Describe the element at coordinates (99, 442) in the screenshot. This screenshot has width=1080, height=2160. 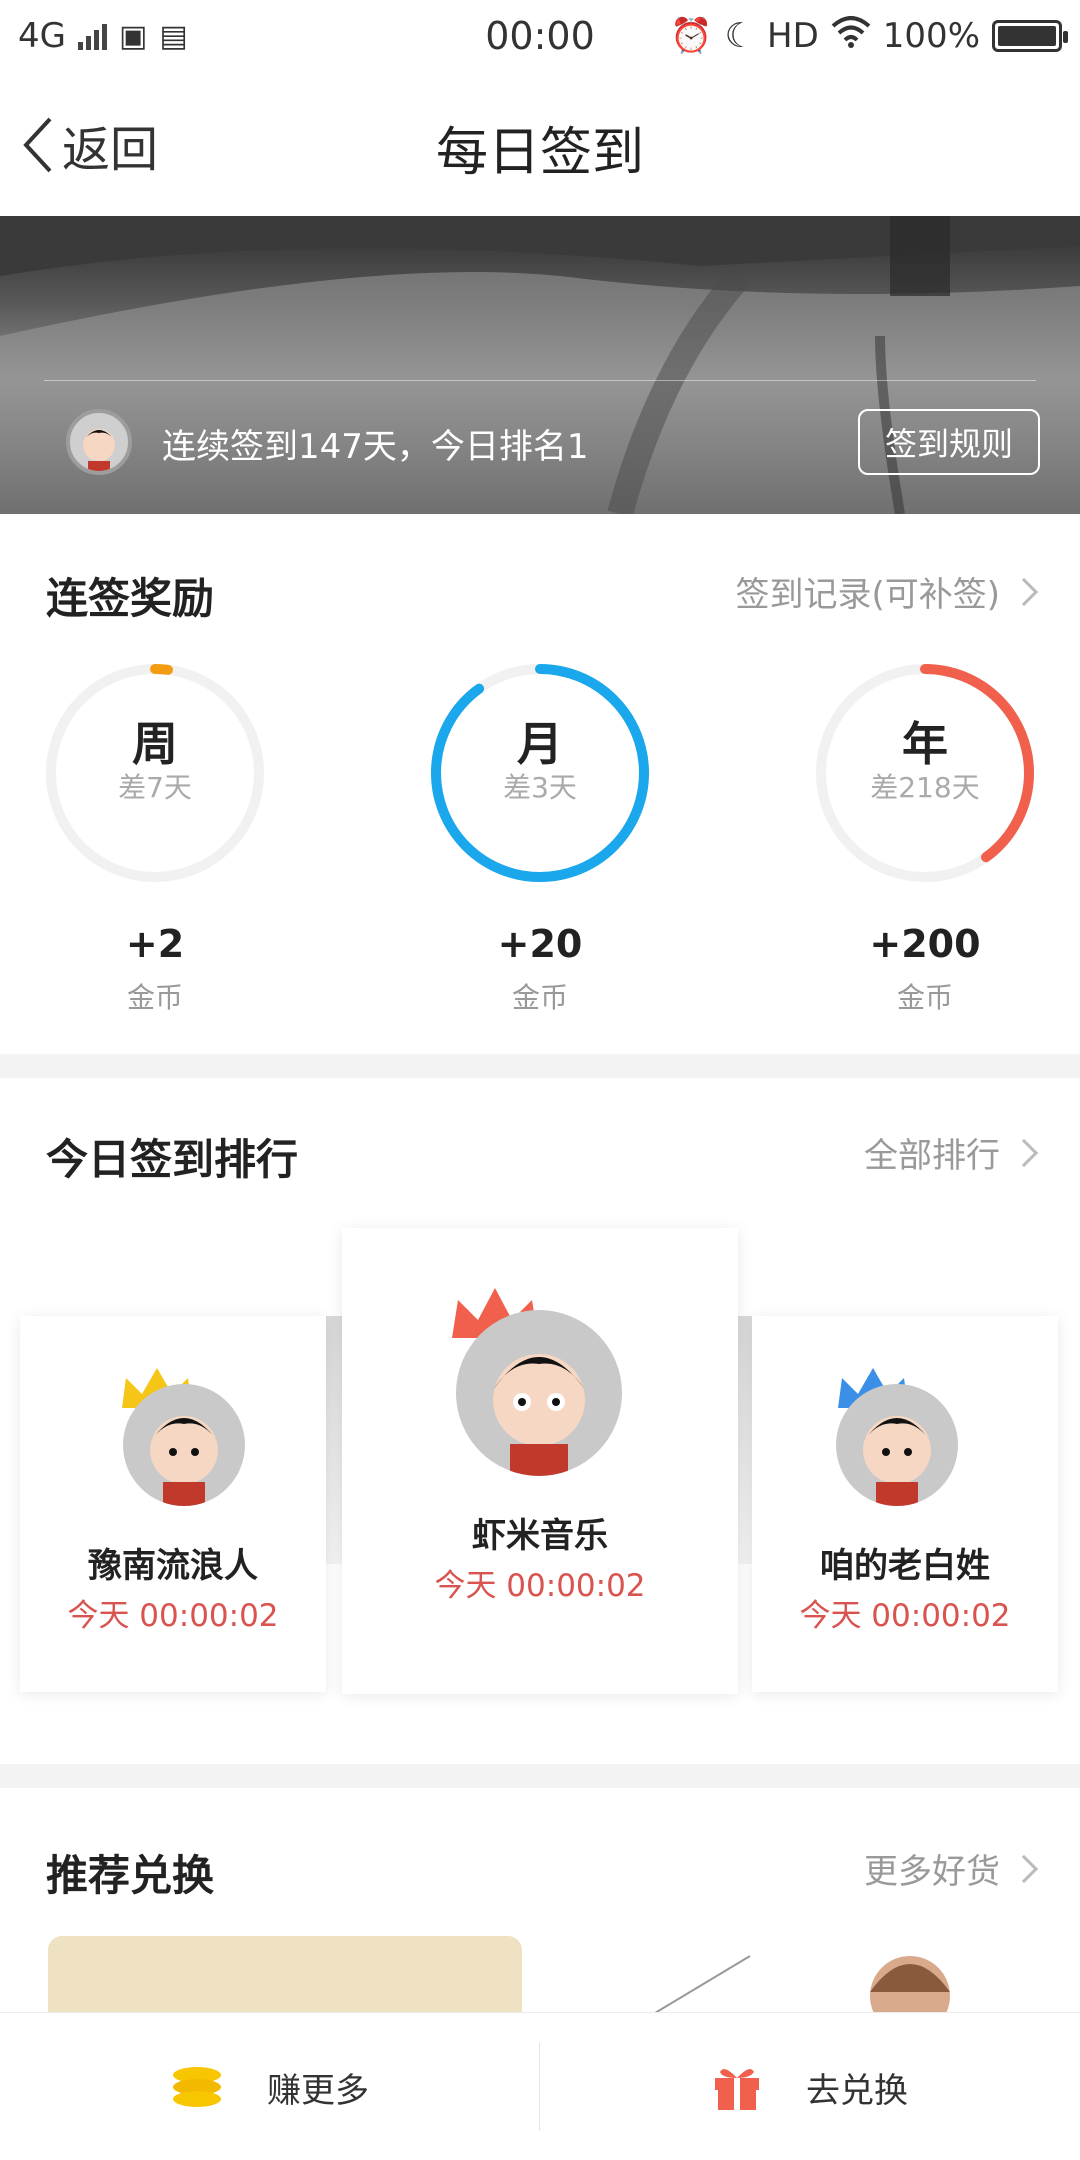
I see `user-avatar` at that location.